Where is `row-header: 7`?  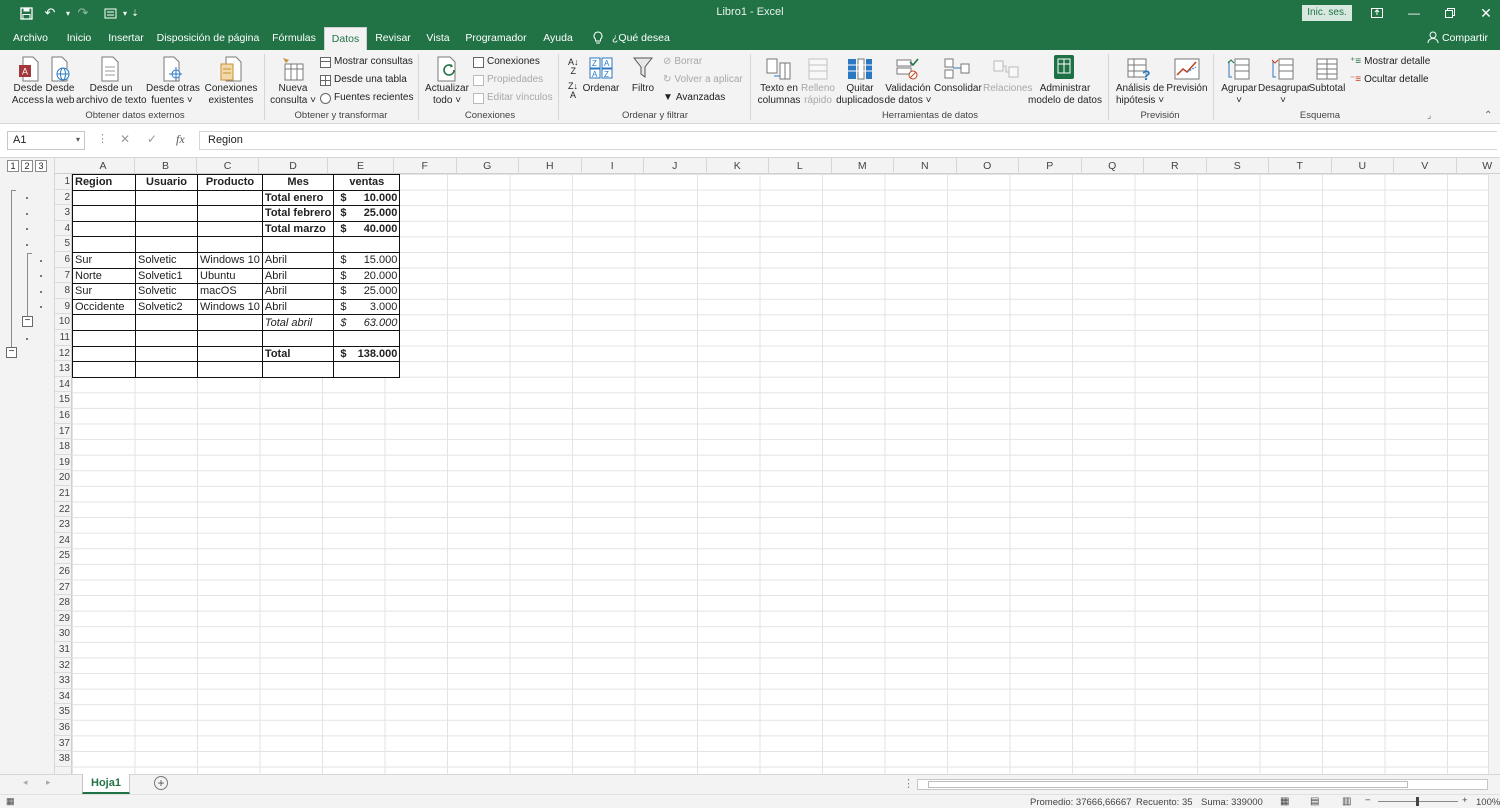 row-header: 7 is located at coordinates (63, 276).